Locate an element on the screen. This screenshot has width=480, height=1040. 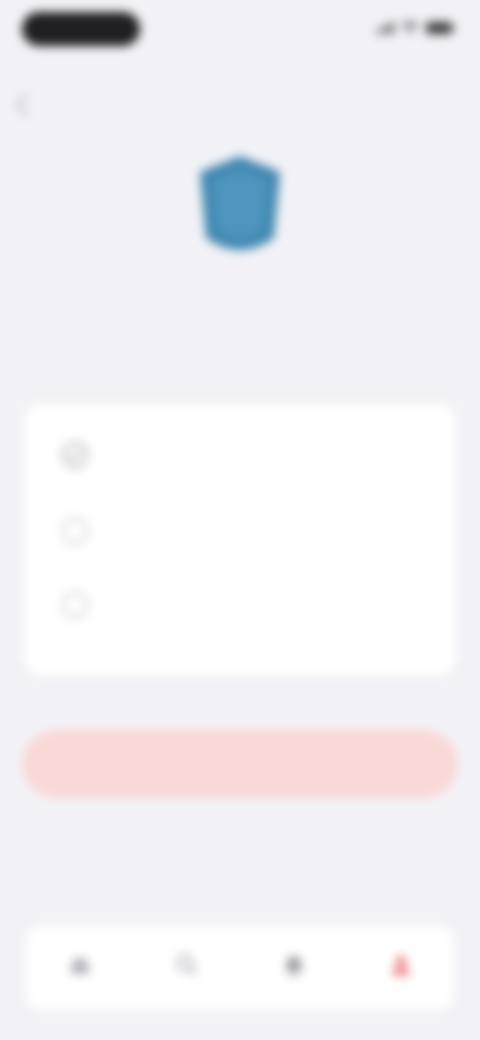
battery-icon is located at coordinates (440, 28).